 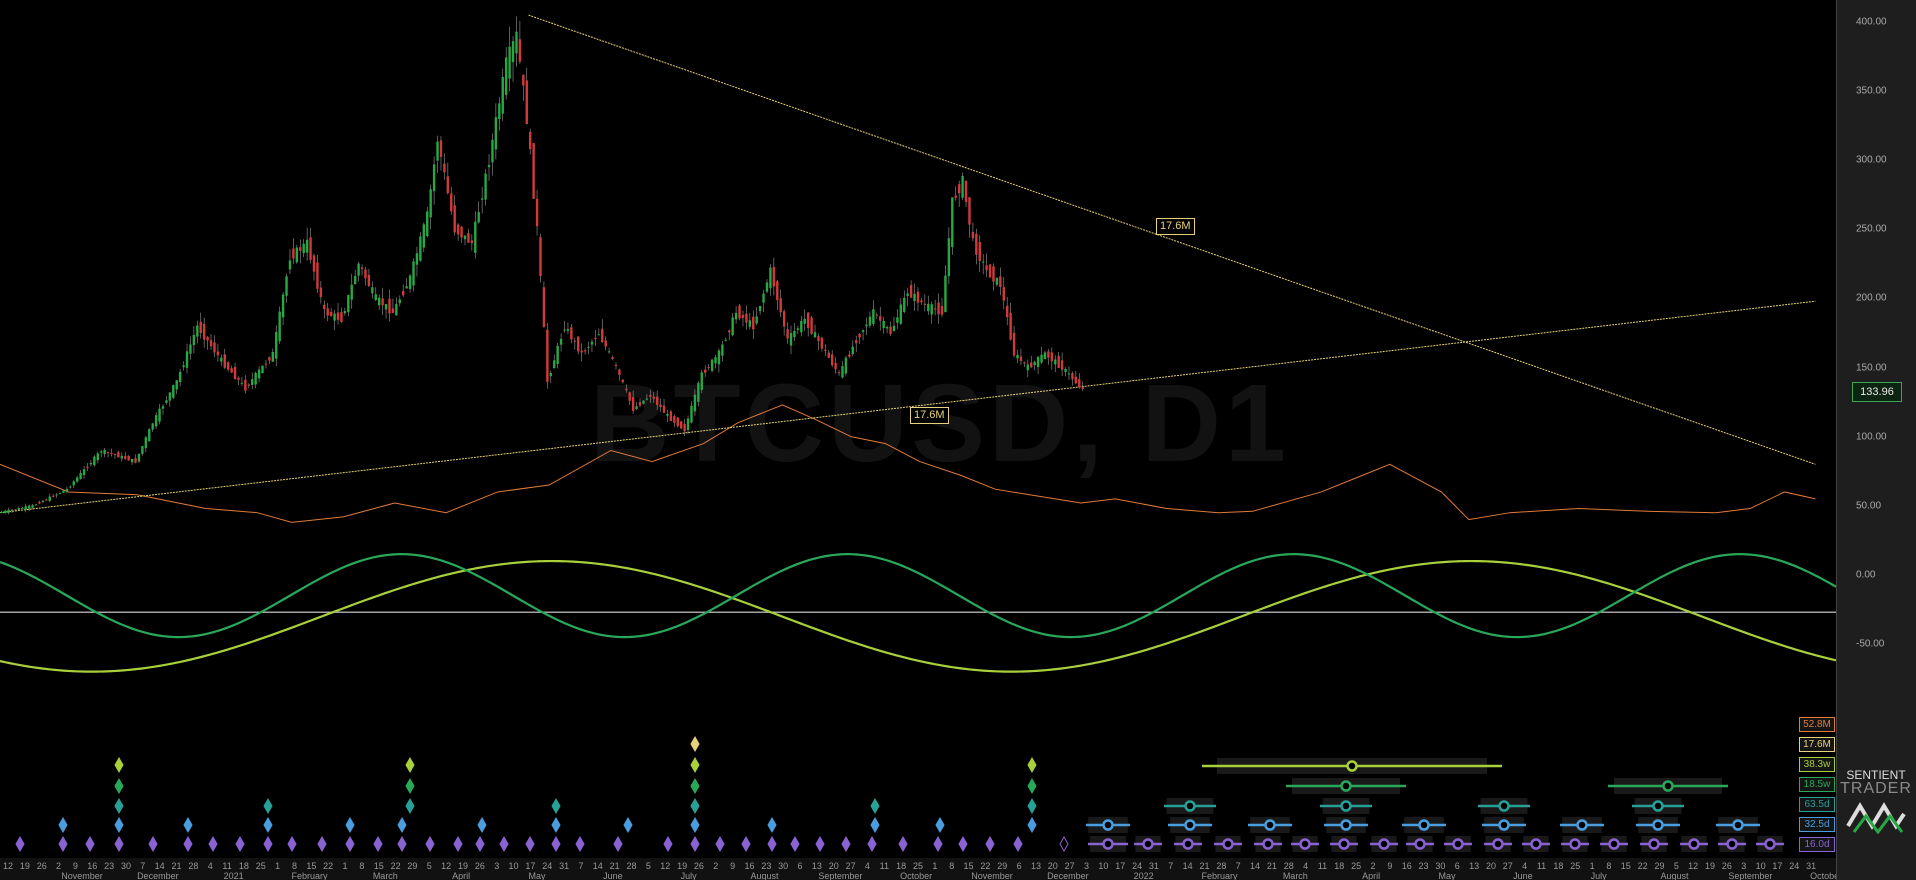 I want to click on y-tick-label: 0.00, so click(x=1866, y=575).